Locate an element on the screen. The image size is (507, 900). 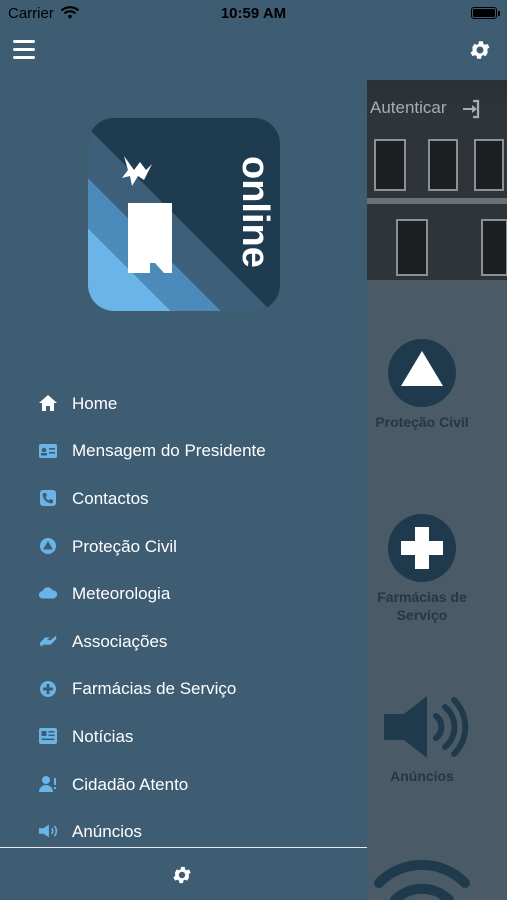
tile-protecao-civil: Proteção Civil is located at coordinates (422, 384).